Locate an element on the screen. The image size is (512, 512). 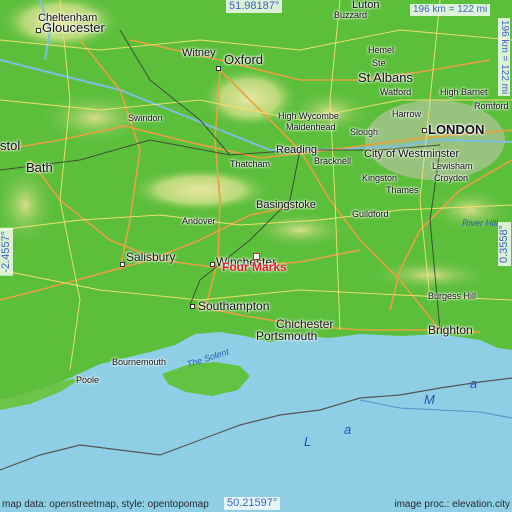
scale-horizontal: 196 km = 122 mi is located at coordinates (450, 10).